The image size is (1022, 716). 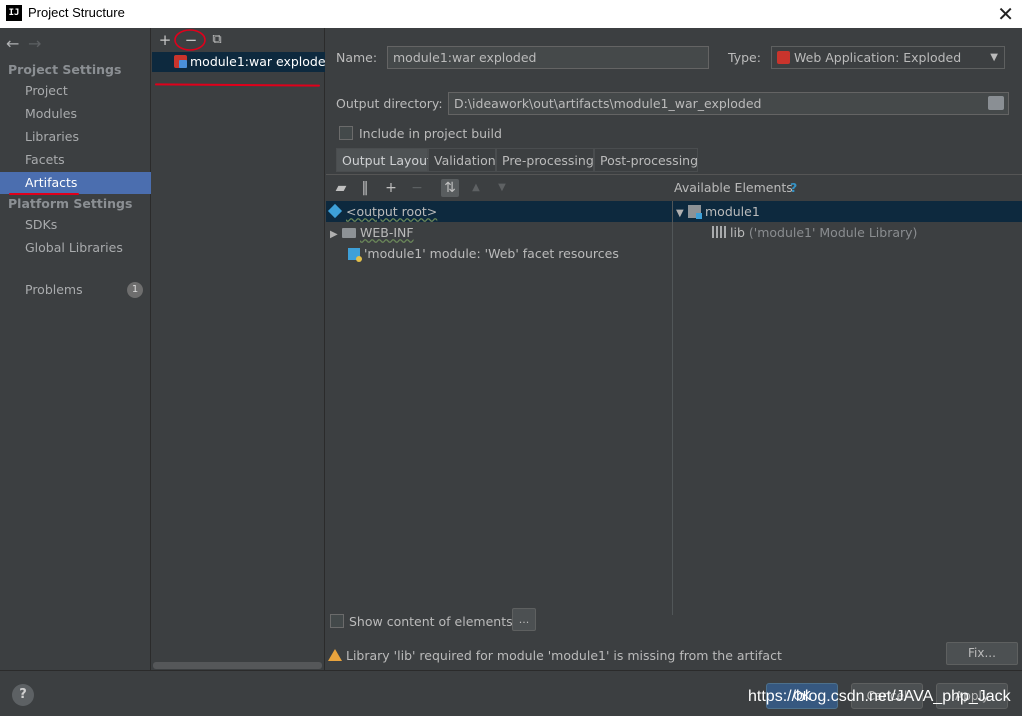 I want to click on warning-icon, so click(x=335, y=655).